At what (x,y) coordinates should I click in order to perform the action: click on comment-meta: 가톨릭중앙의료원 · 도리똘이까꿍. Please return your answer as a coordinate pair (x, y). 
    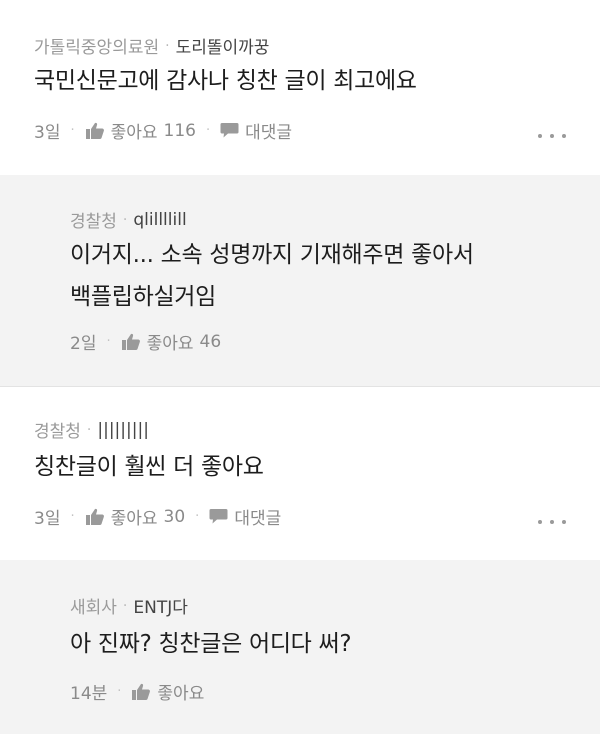
    Looking at the image, I should click on (152, 46).